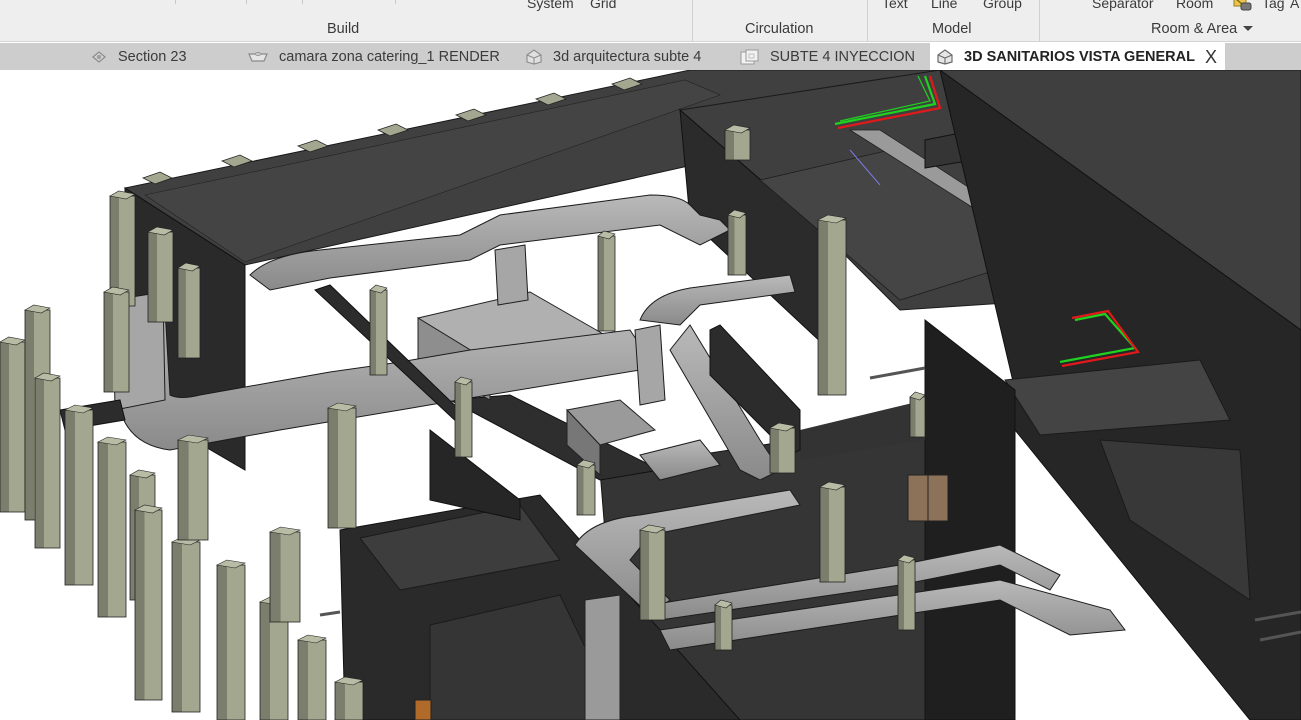 Image resolution: width=1301 pixels, height=720 pixels. I want to click on tab-label: Section 23, so click(152, 56).